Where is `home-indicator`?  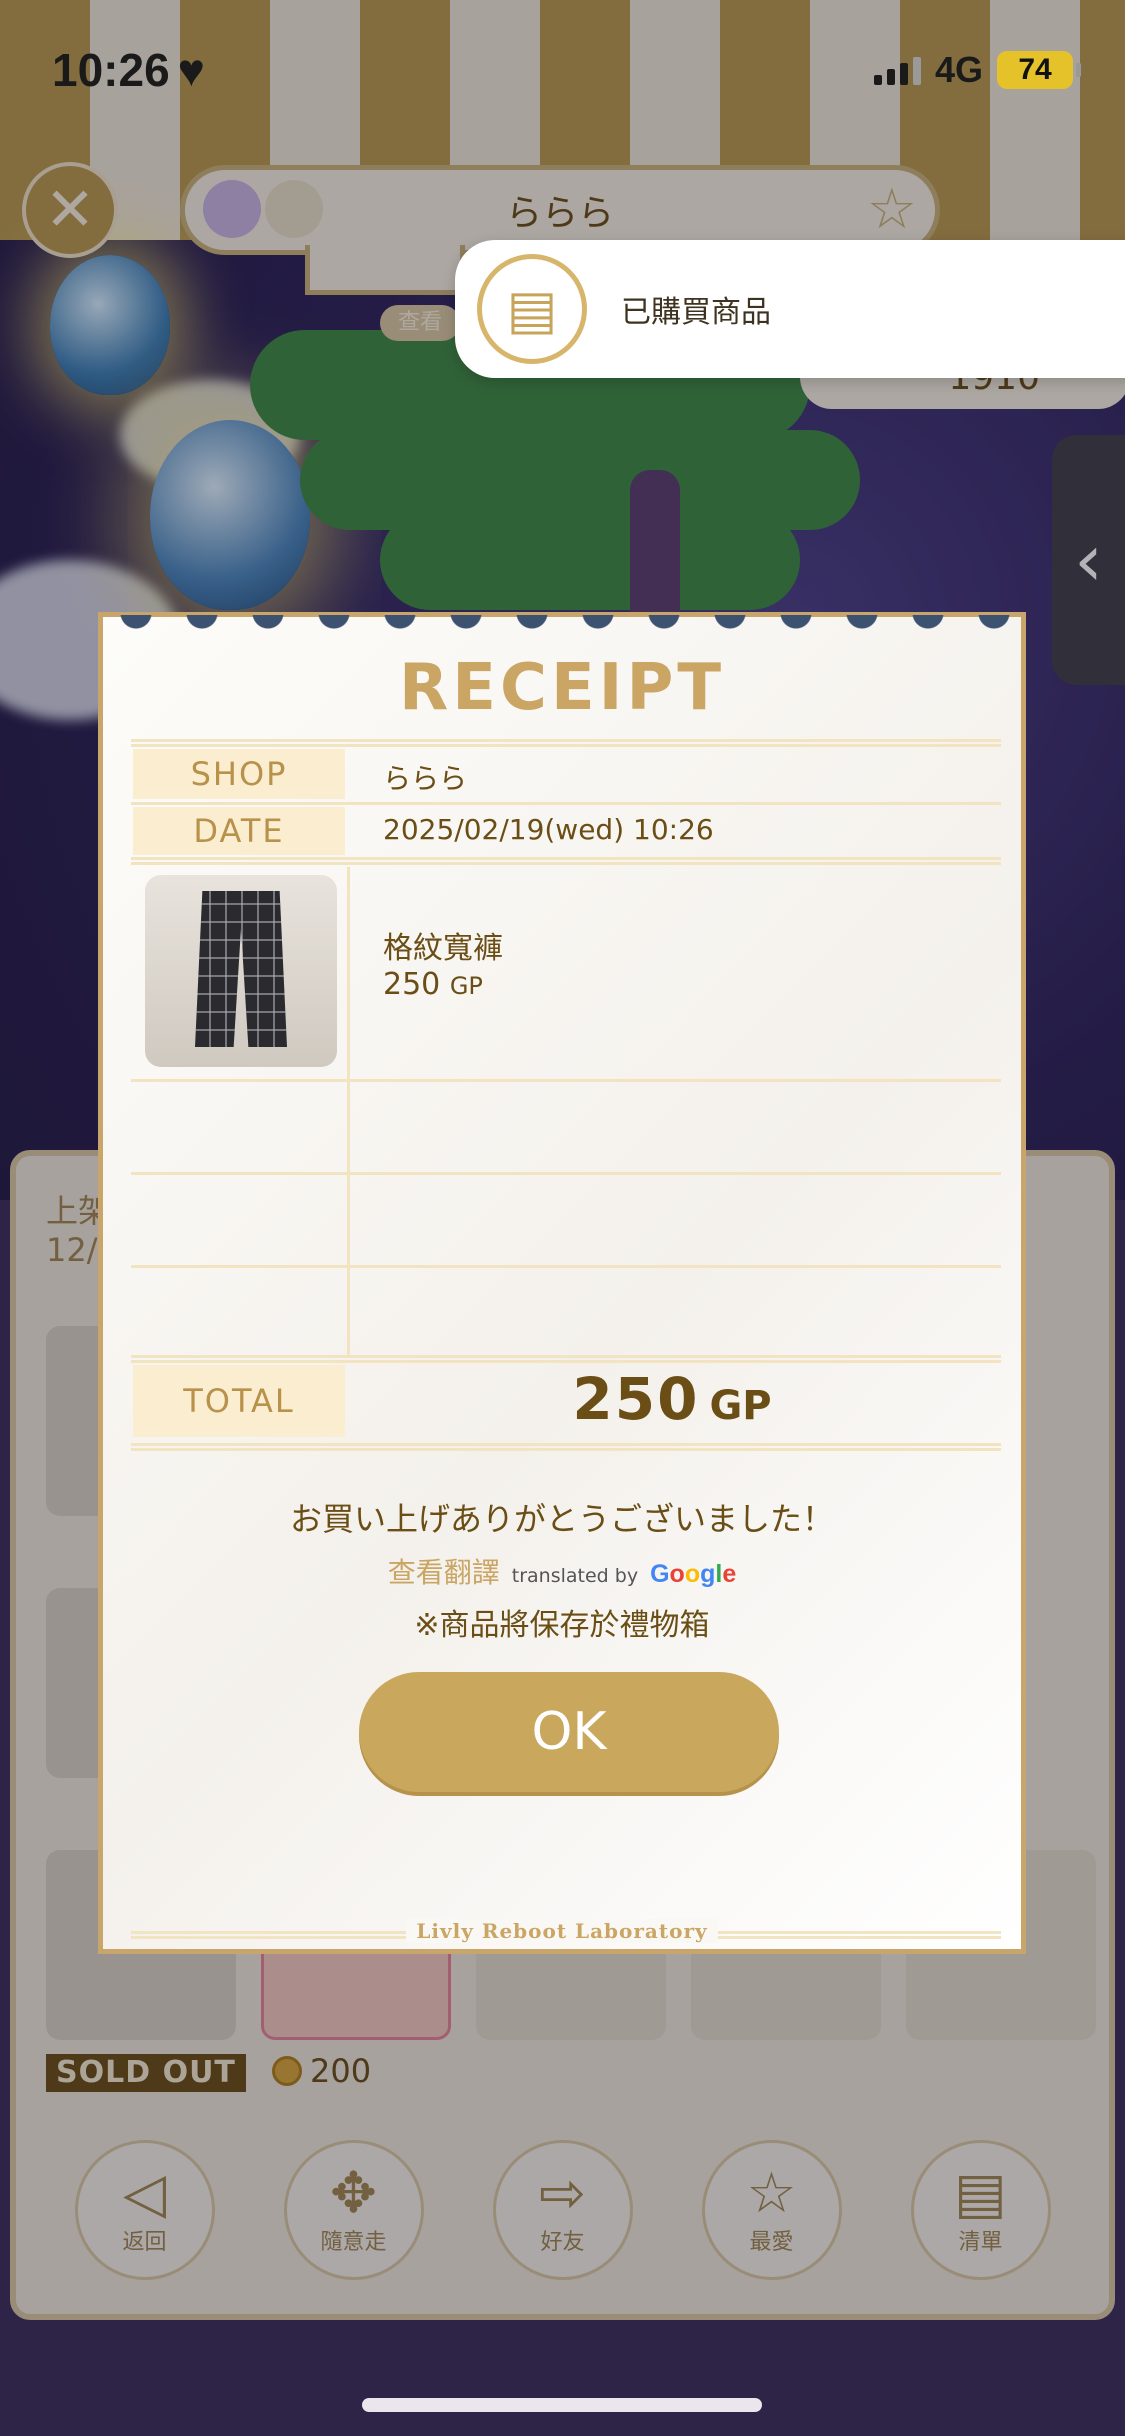
home-indicator is located at coordinates (562, 2405).